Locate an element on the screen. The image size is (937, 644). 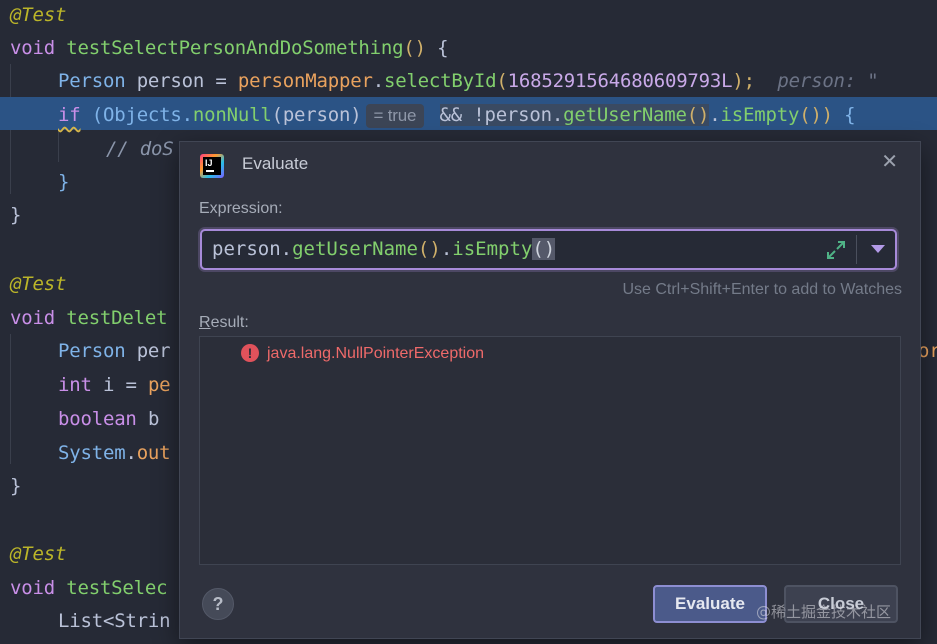
watermark: @稀土掘金技术社区 is located at coordinates (824, 612).